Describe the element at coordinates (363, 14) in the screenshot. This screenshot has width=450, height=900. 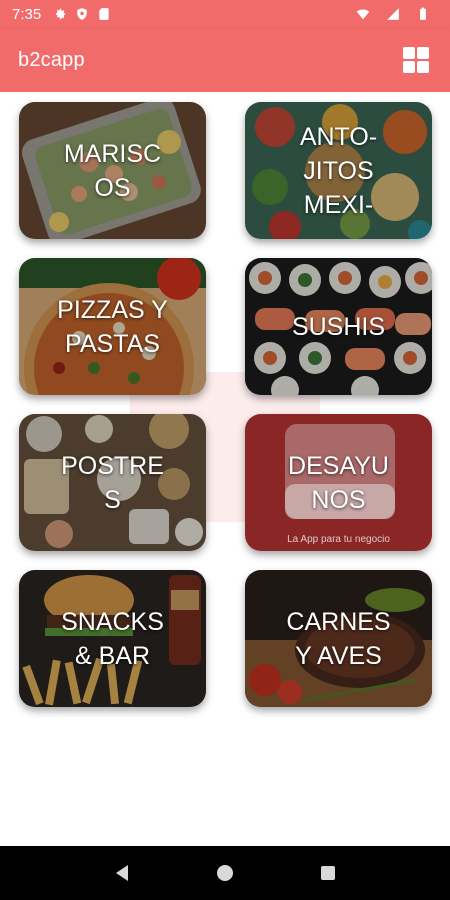
I see `wifi-icon` at that location.